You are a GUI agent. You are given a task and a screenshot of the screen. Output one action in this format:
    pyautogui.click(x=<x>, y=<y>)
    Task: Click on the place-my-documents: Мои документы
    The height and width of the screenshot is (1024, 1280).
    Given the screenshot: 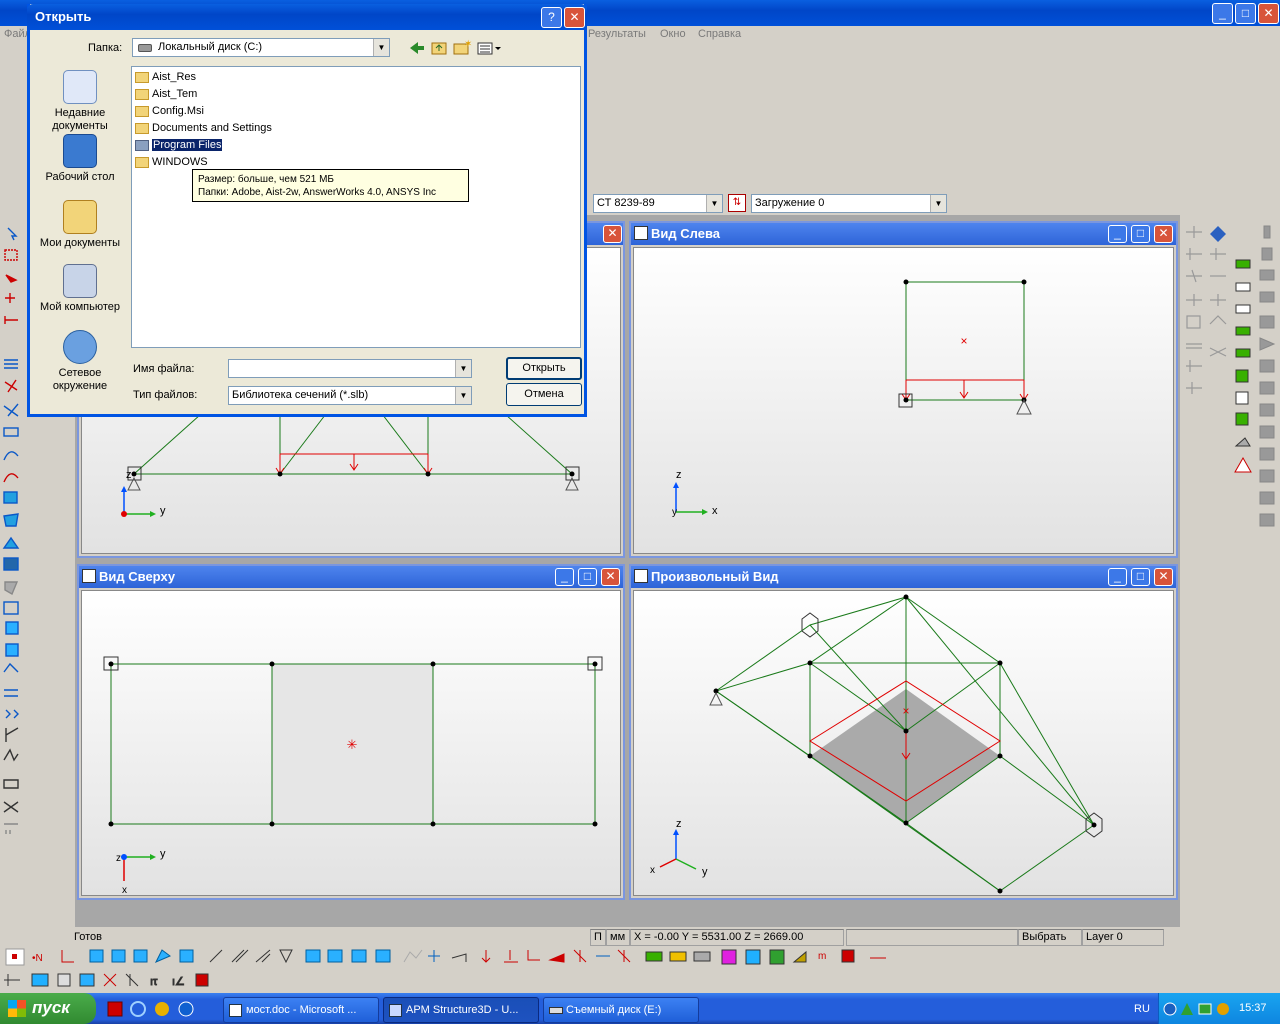 What is the action you would take?
    pyautogui.click(x=80, y=225)
    